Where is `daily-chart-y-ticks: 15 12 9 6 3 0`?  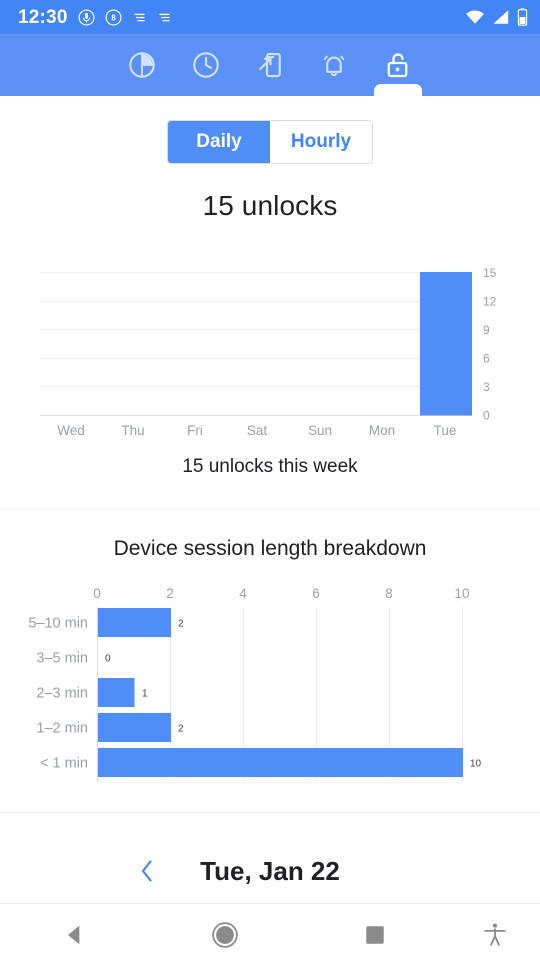 daily-chart-y-ticks: 15 12 9 6 3 0 is located at coordinates (490, 344).